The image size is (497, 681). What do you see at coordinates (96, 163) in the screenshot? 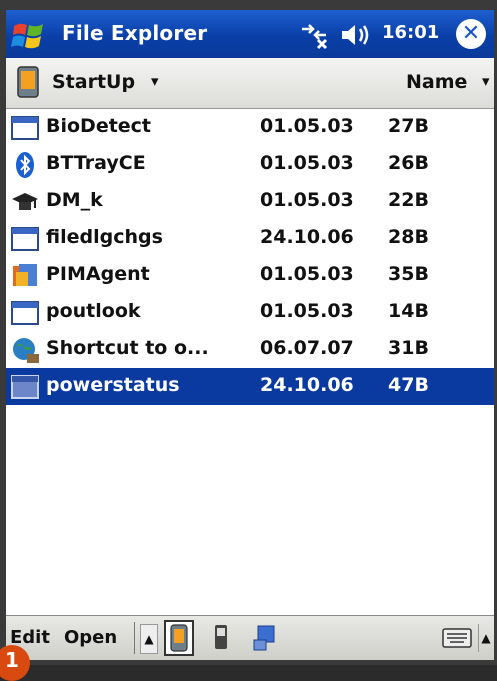
I see `file-name: BTTrayCE` at bounding box center [96, 163].